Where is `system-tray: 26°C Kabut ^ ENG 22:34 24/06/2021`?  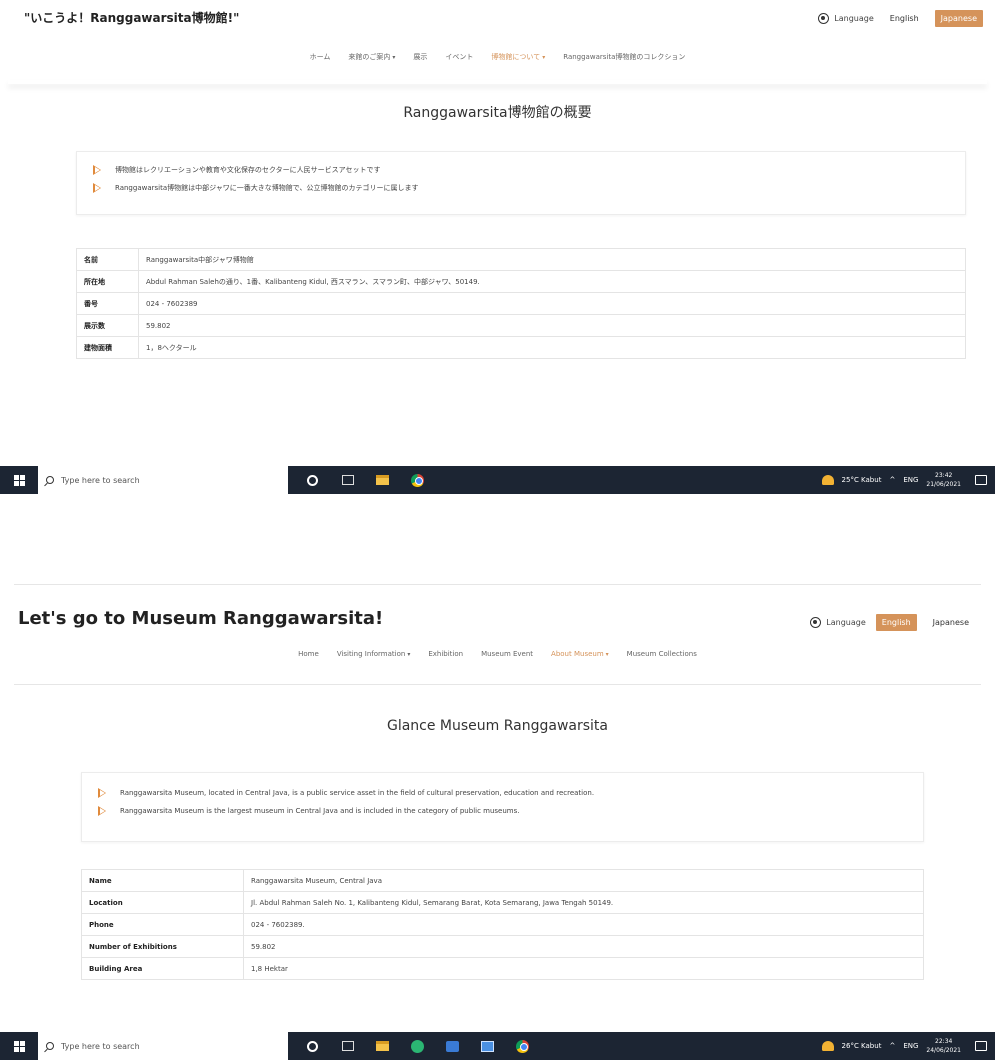
system-tray: 26°C Kabut ^ ENG 22:34 24/06/2021 is located at coordinates (908, 1046).